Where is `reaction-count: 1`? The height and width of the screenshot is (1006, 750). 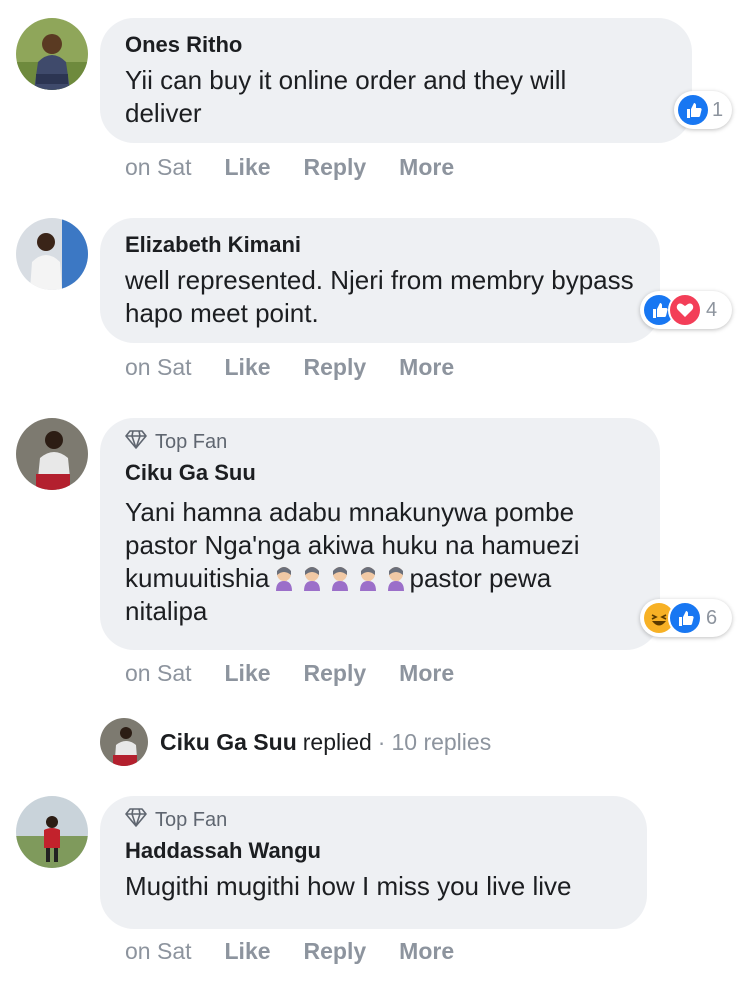 reaction-count: 1 is located at coordinates (718, 109).